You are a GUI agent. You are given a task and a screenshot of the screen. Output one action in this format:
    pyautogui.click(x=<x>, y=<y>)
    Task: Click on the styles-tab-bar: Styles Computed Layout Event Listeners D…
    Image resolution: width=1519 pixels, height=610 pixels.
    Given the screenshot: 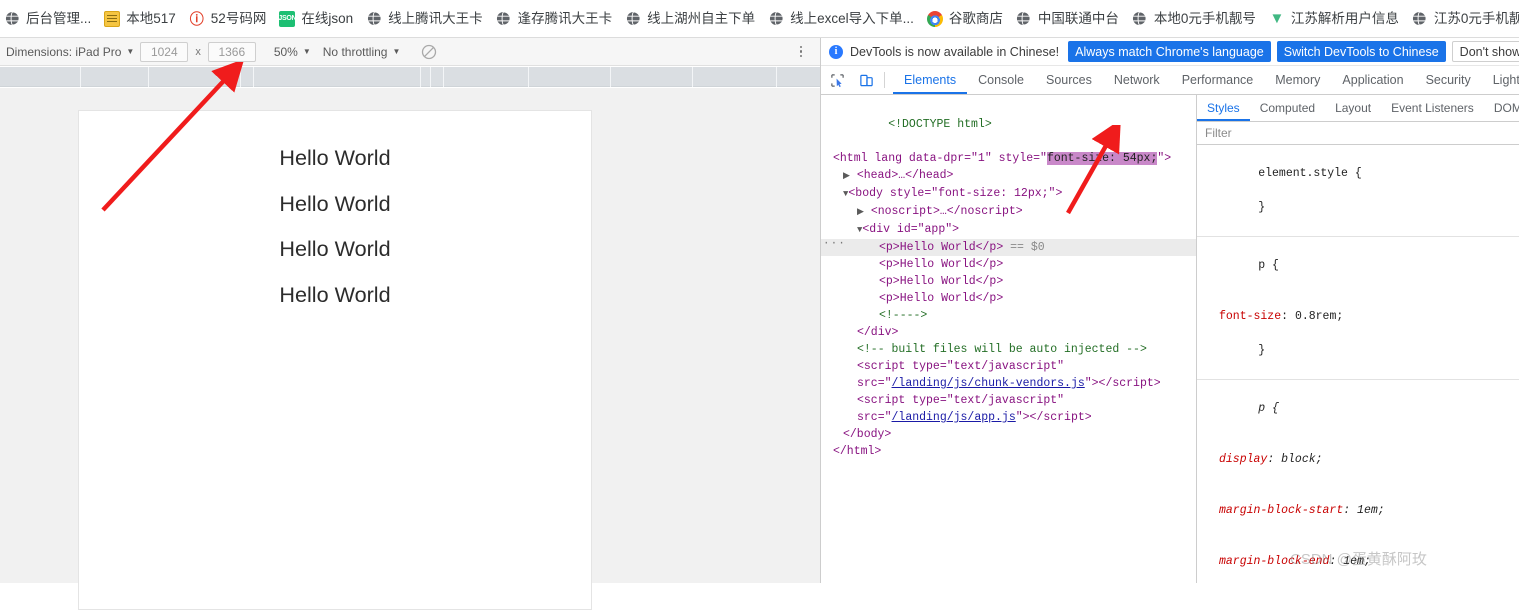 What is the action you would take?
    pyautogui.click(x=1358, y=108)
    